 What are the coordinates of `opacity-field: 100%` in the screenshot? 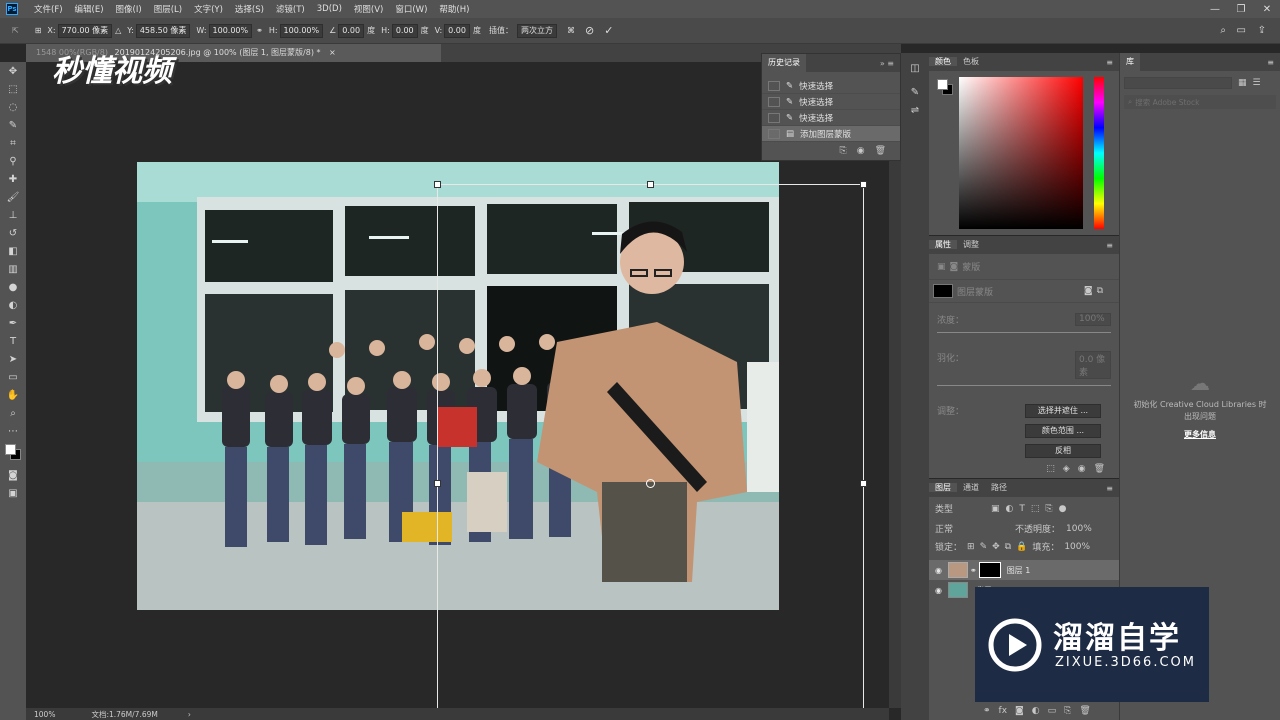 It's located at (1079, 529).